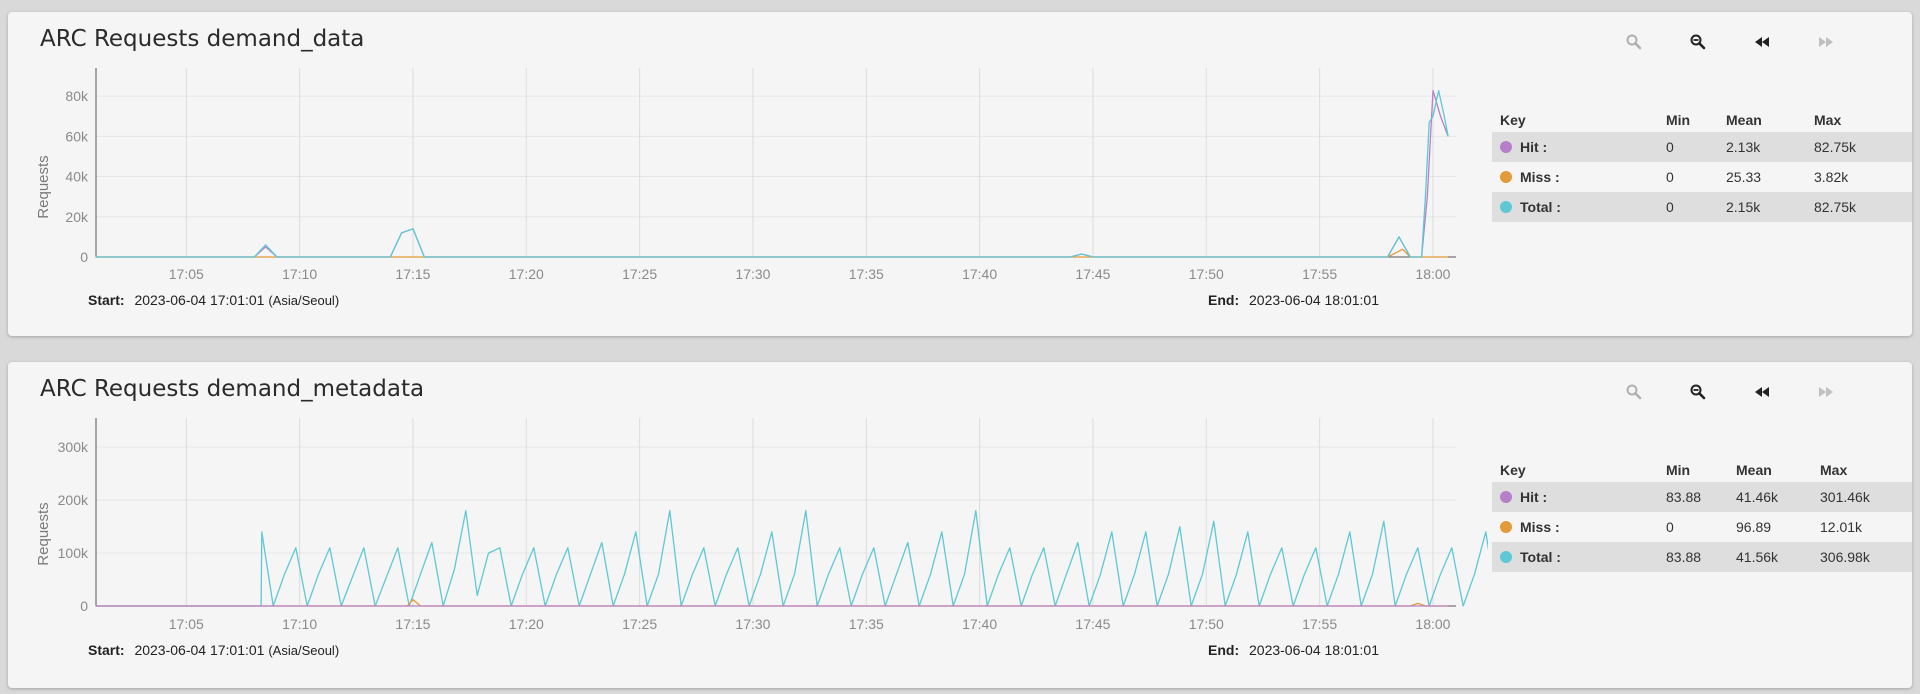  Describe the element at coordinates (73, 553) in the screenshot. I see `y-tick-label: 100k` at that location.